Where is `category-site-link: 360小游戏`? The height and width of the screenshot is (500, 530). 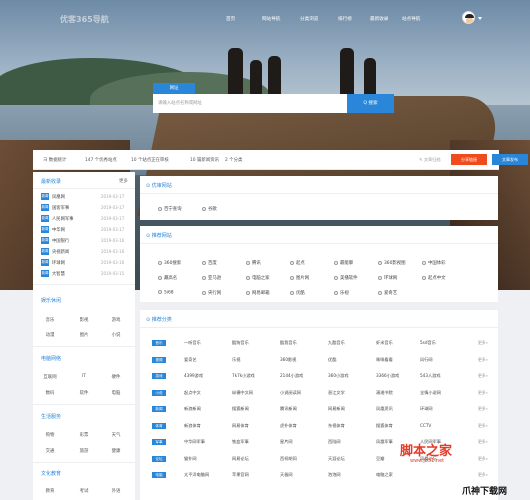
category-site-link: 360小游戏 is located at coordinates (338, 376).